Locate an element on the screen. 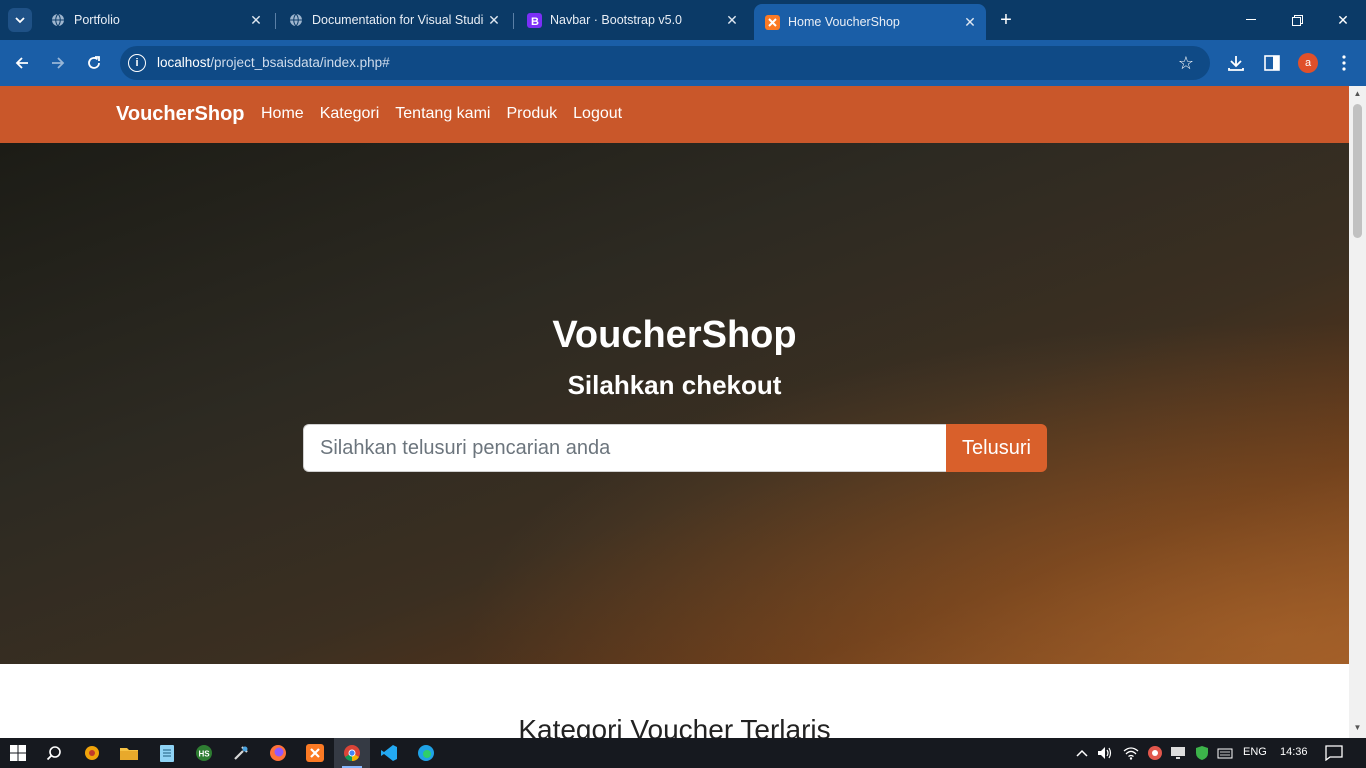 This screenshot has width=1366, height=768. notepad-icon is located at coordinates (167, 753).